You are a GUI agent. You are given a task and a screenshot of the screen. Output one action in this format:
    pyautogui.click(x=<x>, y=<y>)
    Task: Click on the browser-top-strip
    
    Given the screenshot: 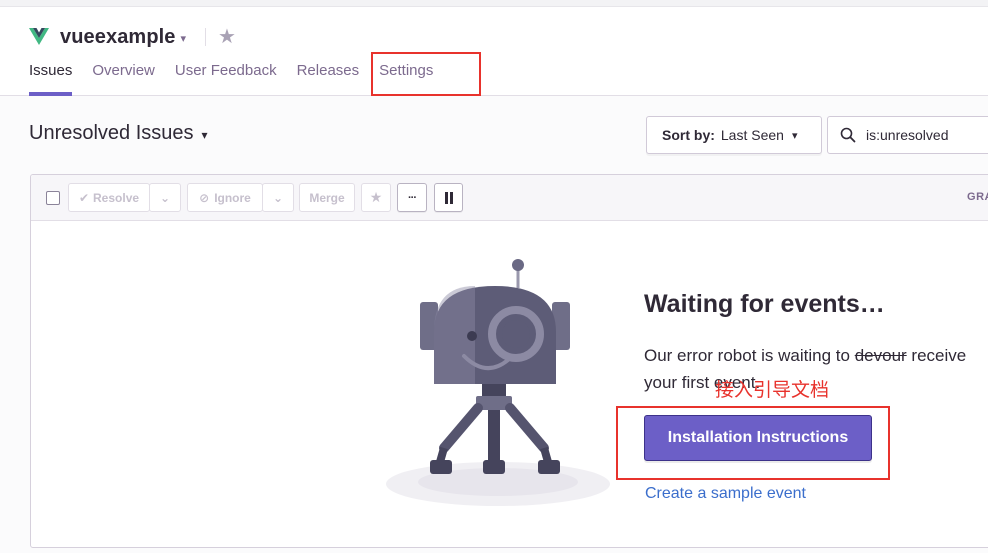 What is the action you would take?
    pyautogui.click(x=494, y=3)
    